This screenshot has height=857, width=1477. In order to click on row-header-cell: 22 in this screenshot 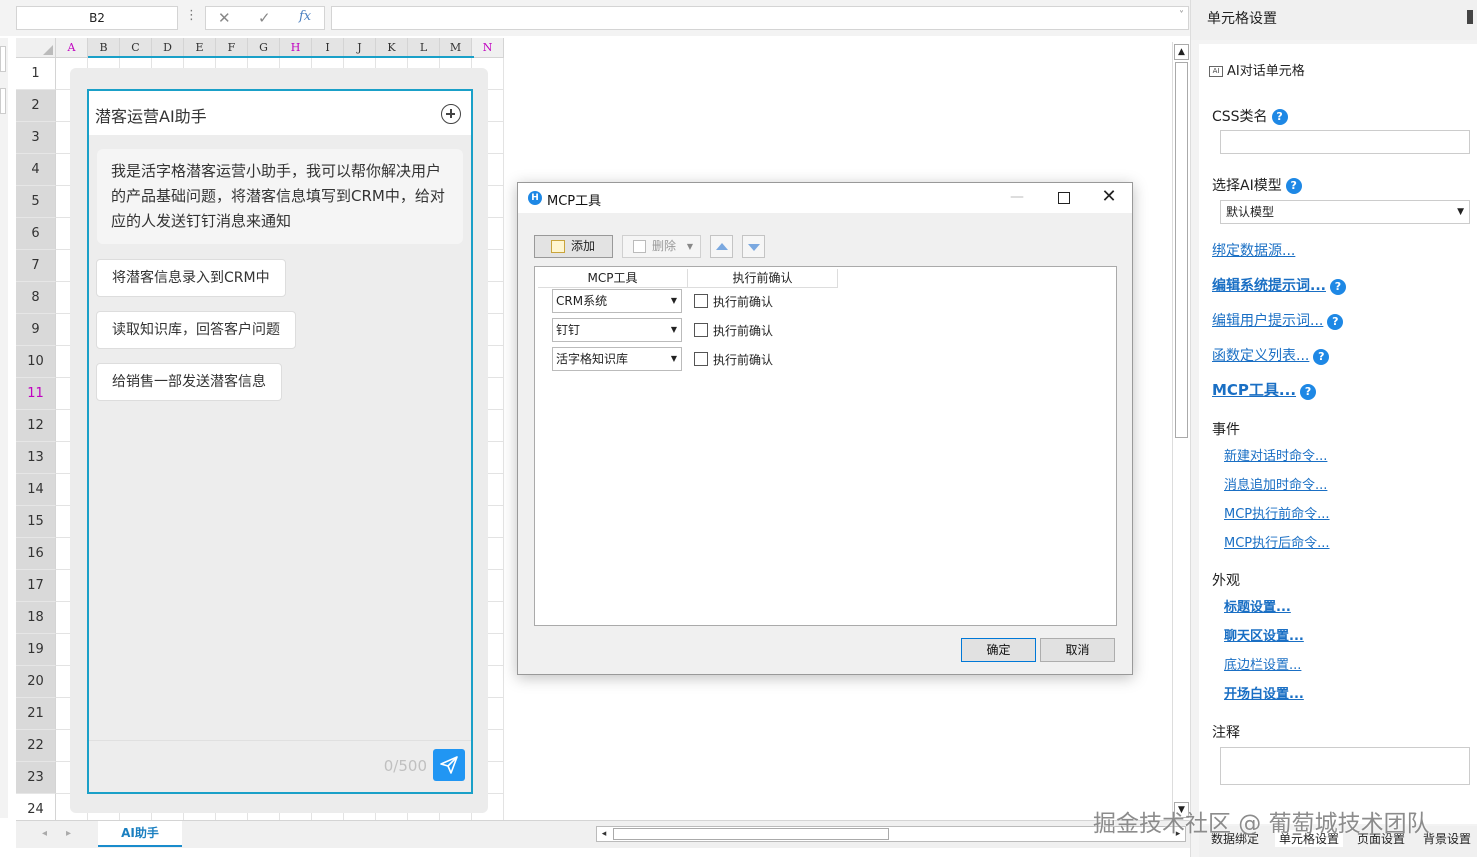, I will do `click(36, 746)`.